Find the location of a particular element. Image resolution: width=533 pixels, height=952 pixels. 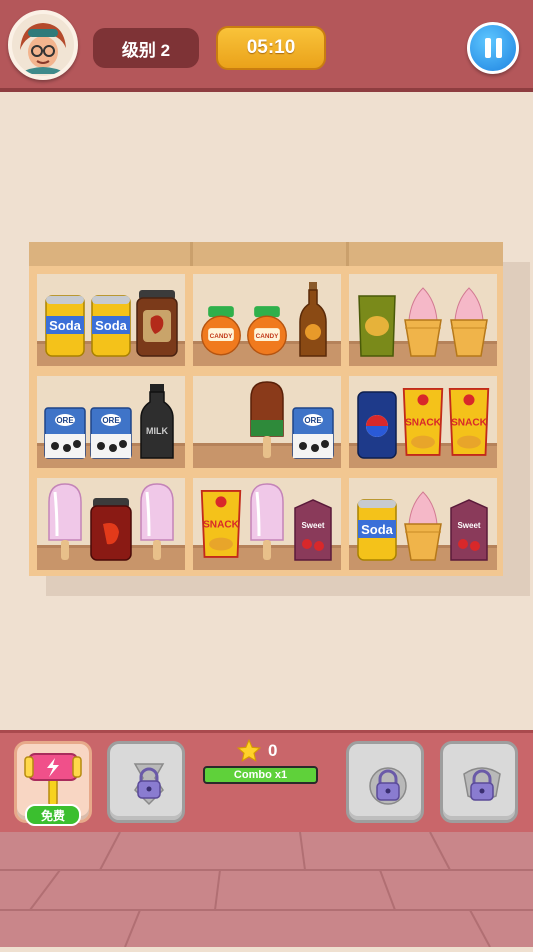

shelf-cell: Soda Sweet is located at coordinates (423, 524).